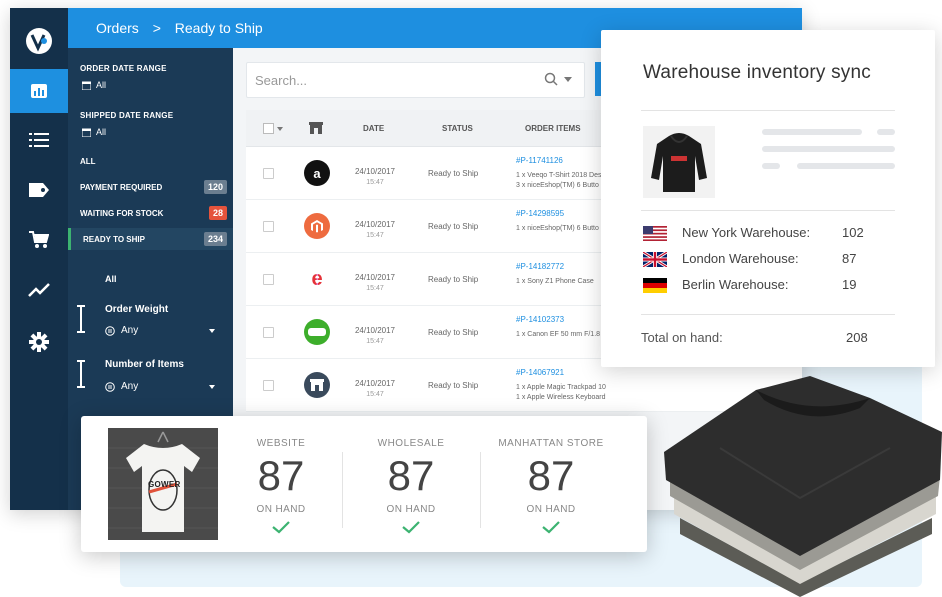 This screenshot has width=942, height=597. Describe the element at coordinates (127, 115) in the screenshot. I see `shipped-date-range-label: SHIPPED DATE RANGE` at that location.